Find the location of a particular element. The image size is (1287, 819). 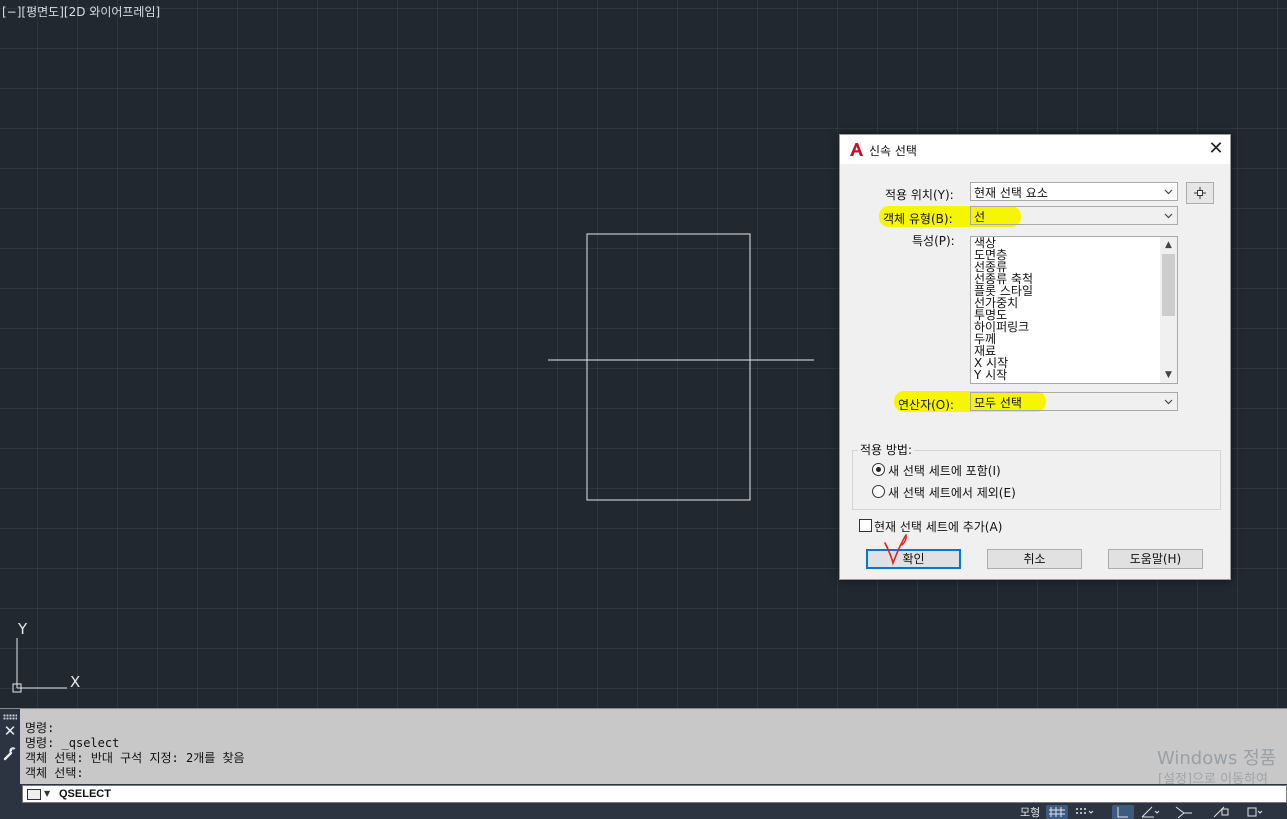

properties-label: 특성(P): is located at coordinates (933, 241).